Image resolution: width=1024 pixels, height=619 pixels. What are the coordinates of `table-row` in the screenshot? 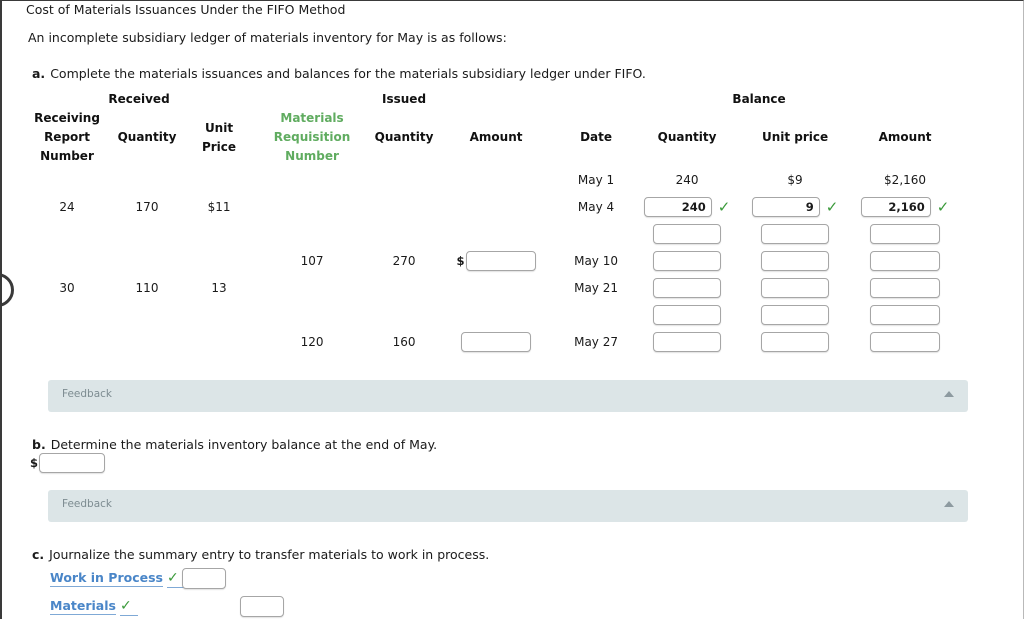 It's located at (494, 233).